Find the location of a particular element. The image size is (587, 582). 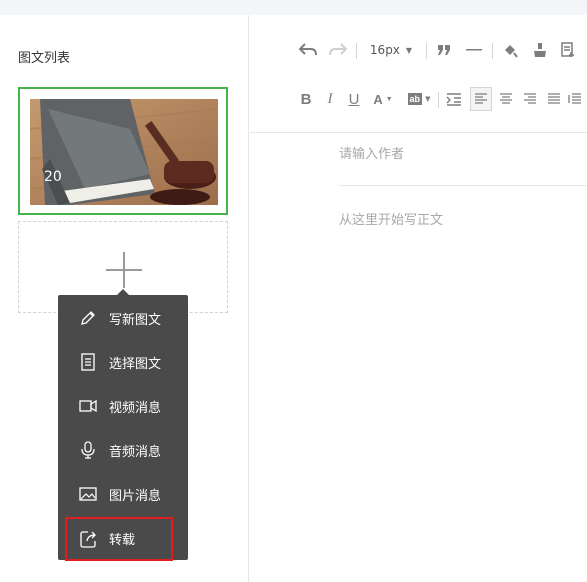

background-color-icon: ab ▼ is located at coordinates (419, 99).